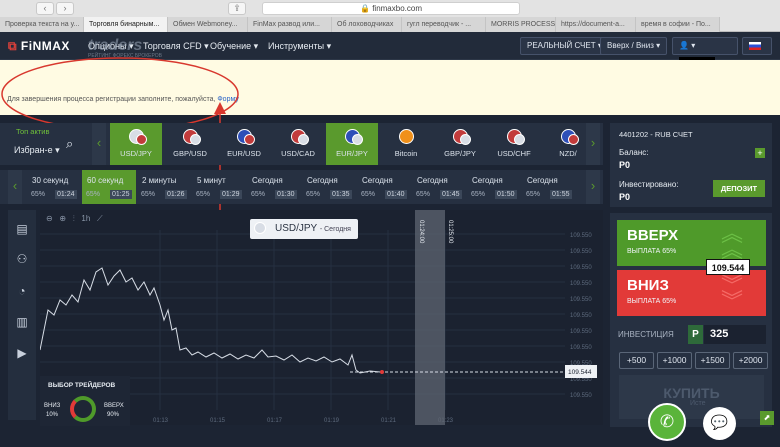 The height and width of the screenshot is (447, 780). Describe the element at coordinates (636, 360) in the screenshot. I see `quick-amount-button: +500` at that location.